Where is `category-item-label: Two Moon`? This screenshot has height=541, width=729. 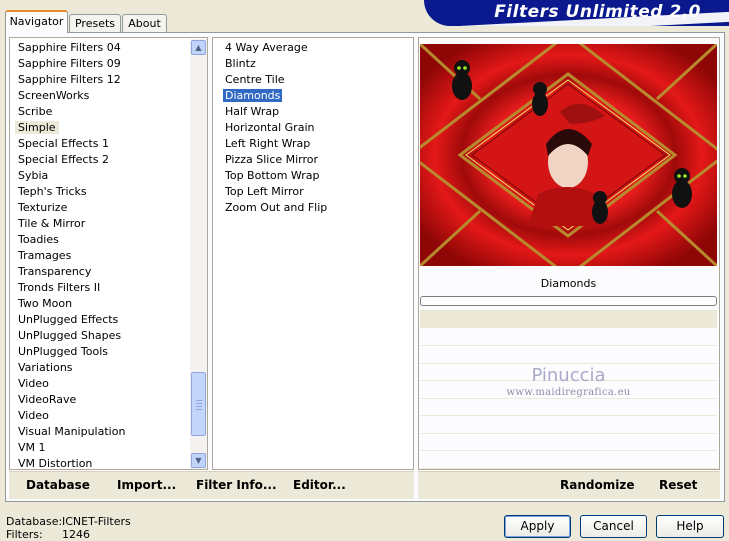 category-item-label: Two Moon is located at coordinates (45, 303).